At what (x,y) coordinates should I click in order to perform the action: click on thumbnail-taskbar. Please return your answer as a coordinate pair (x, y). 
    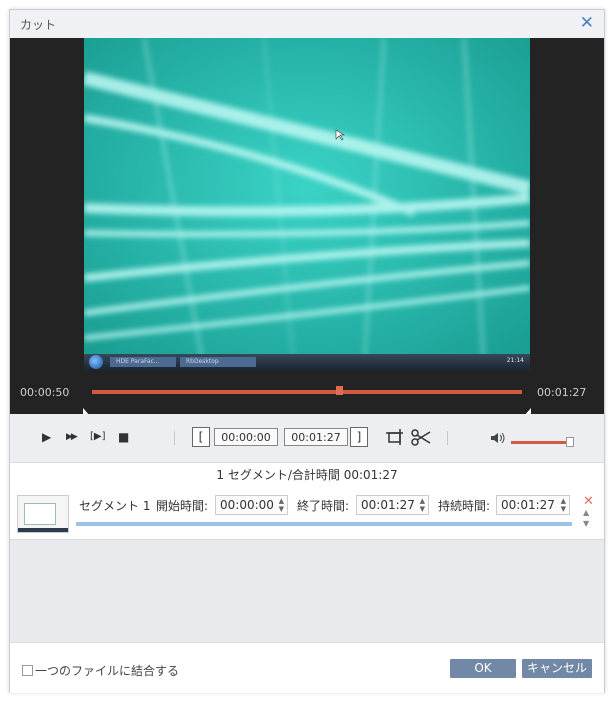
    Looking at the image, I should click on (43, 530).